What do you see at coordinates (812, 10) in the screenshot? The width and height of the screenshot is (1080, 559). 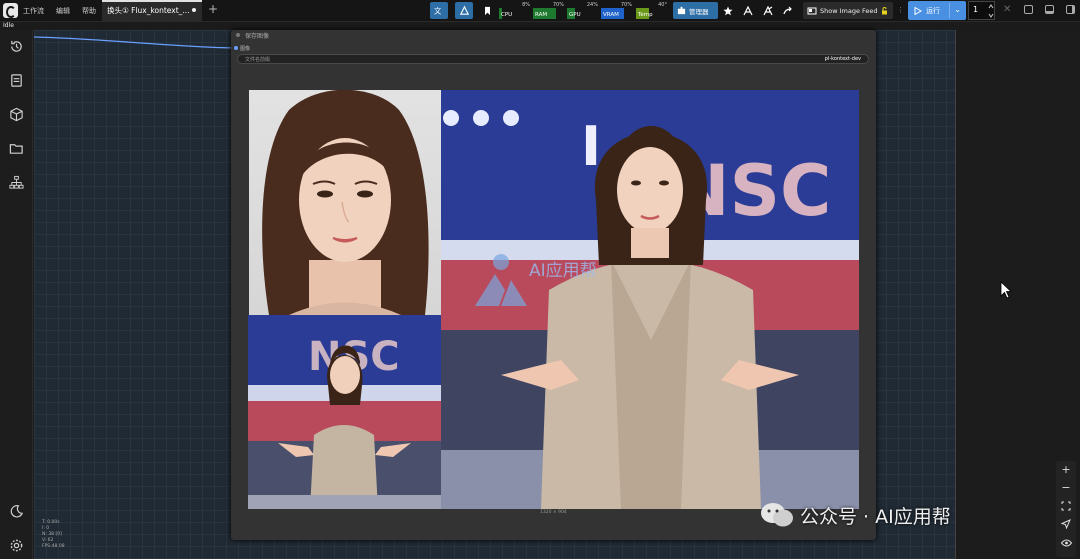 I see `image-feed-icon` at bounding box center [812, 10].